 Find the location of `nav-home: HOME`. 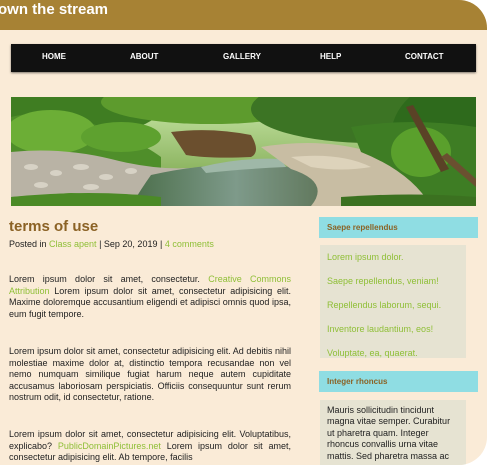

nav-home: HOME is located at coordinates (54, 56).